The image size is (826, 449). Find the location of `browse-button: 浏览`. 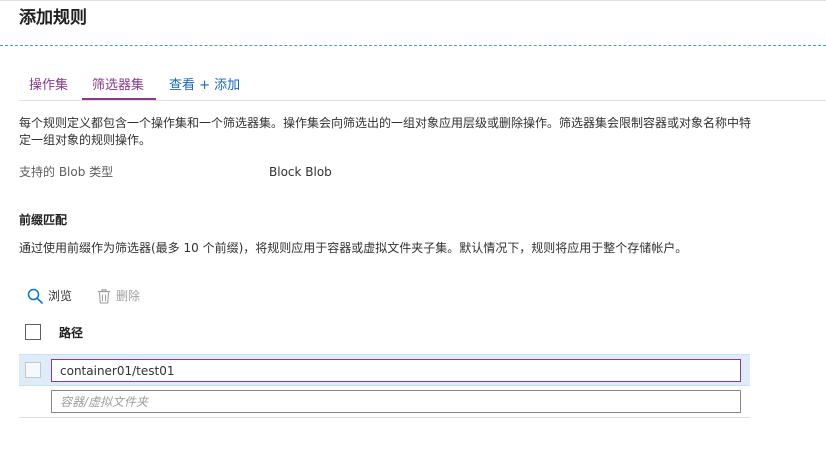

browse-button: 浏览 is located at coordinates (49, 296).